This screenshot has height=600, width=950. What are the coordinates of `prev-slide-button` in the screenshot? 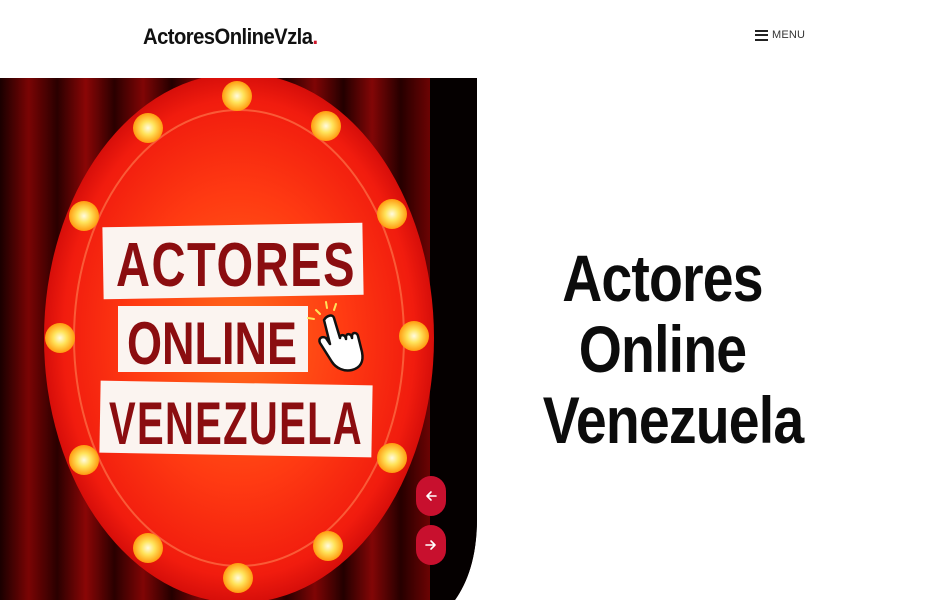 It's located at (431, 496).